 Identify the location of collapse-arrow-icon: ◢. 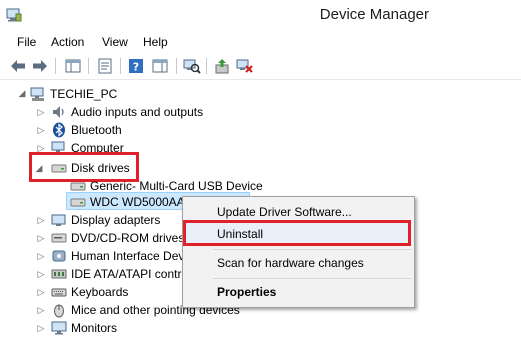
(22, 93).